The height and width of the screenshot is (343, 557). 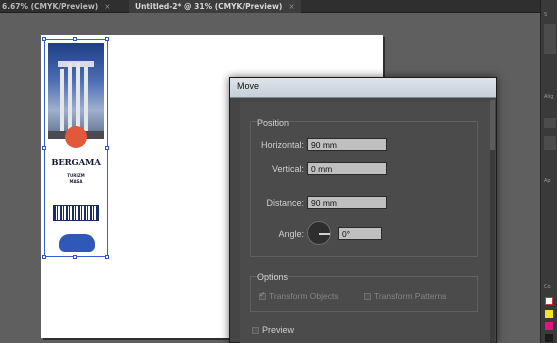 I want to click on preview-checkbox: Preview, so click(x=273, y=330).